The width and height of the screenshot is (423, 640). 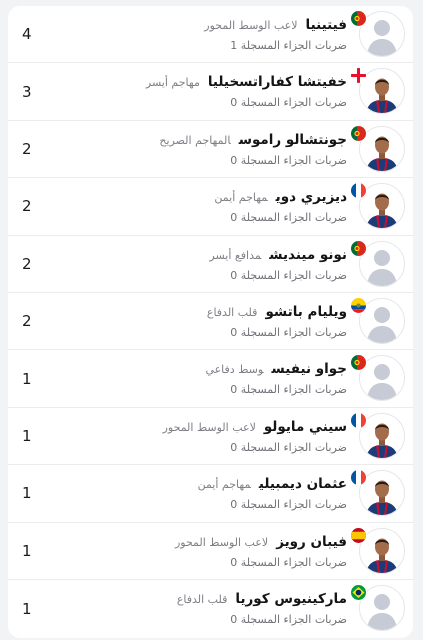 What do you see at coordinates (311, 541) in the screenshot?
I see `player-name: فيبان رويز` at bounding box center [311, 541].